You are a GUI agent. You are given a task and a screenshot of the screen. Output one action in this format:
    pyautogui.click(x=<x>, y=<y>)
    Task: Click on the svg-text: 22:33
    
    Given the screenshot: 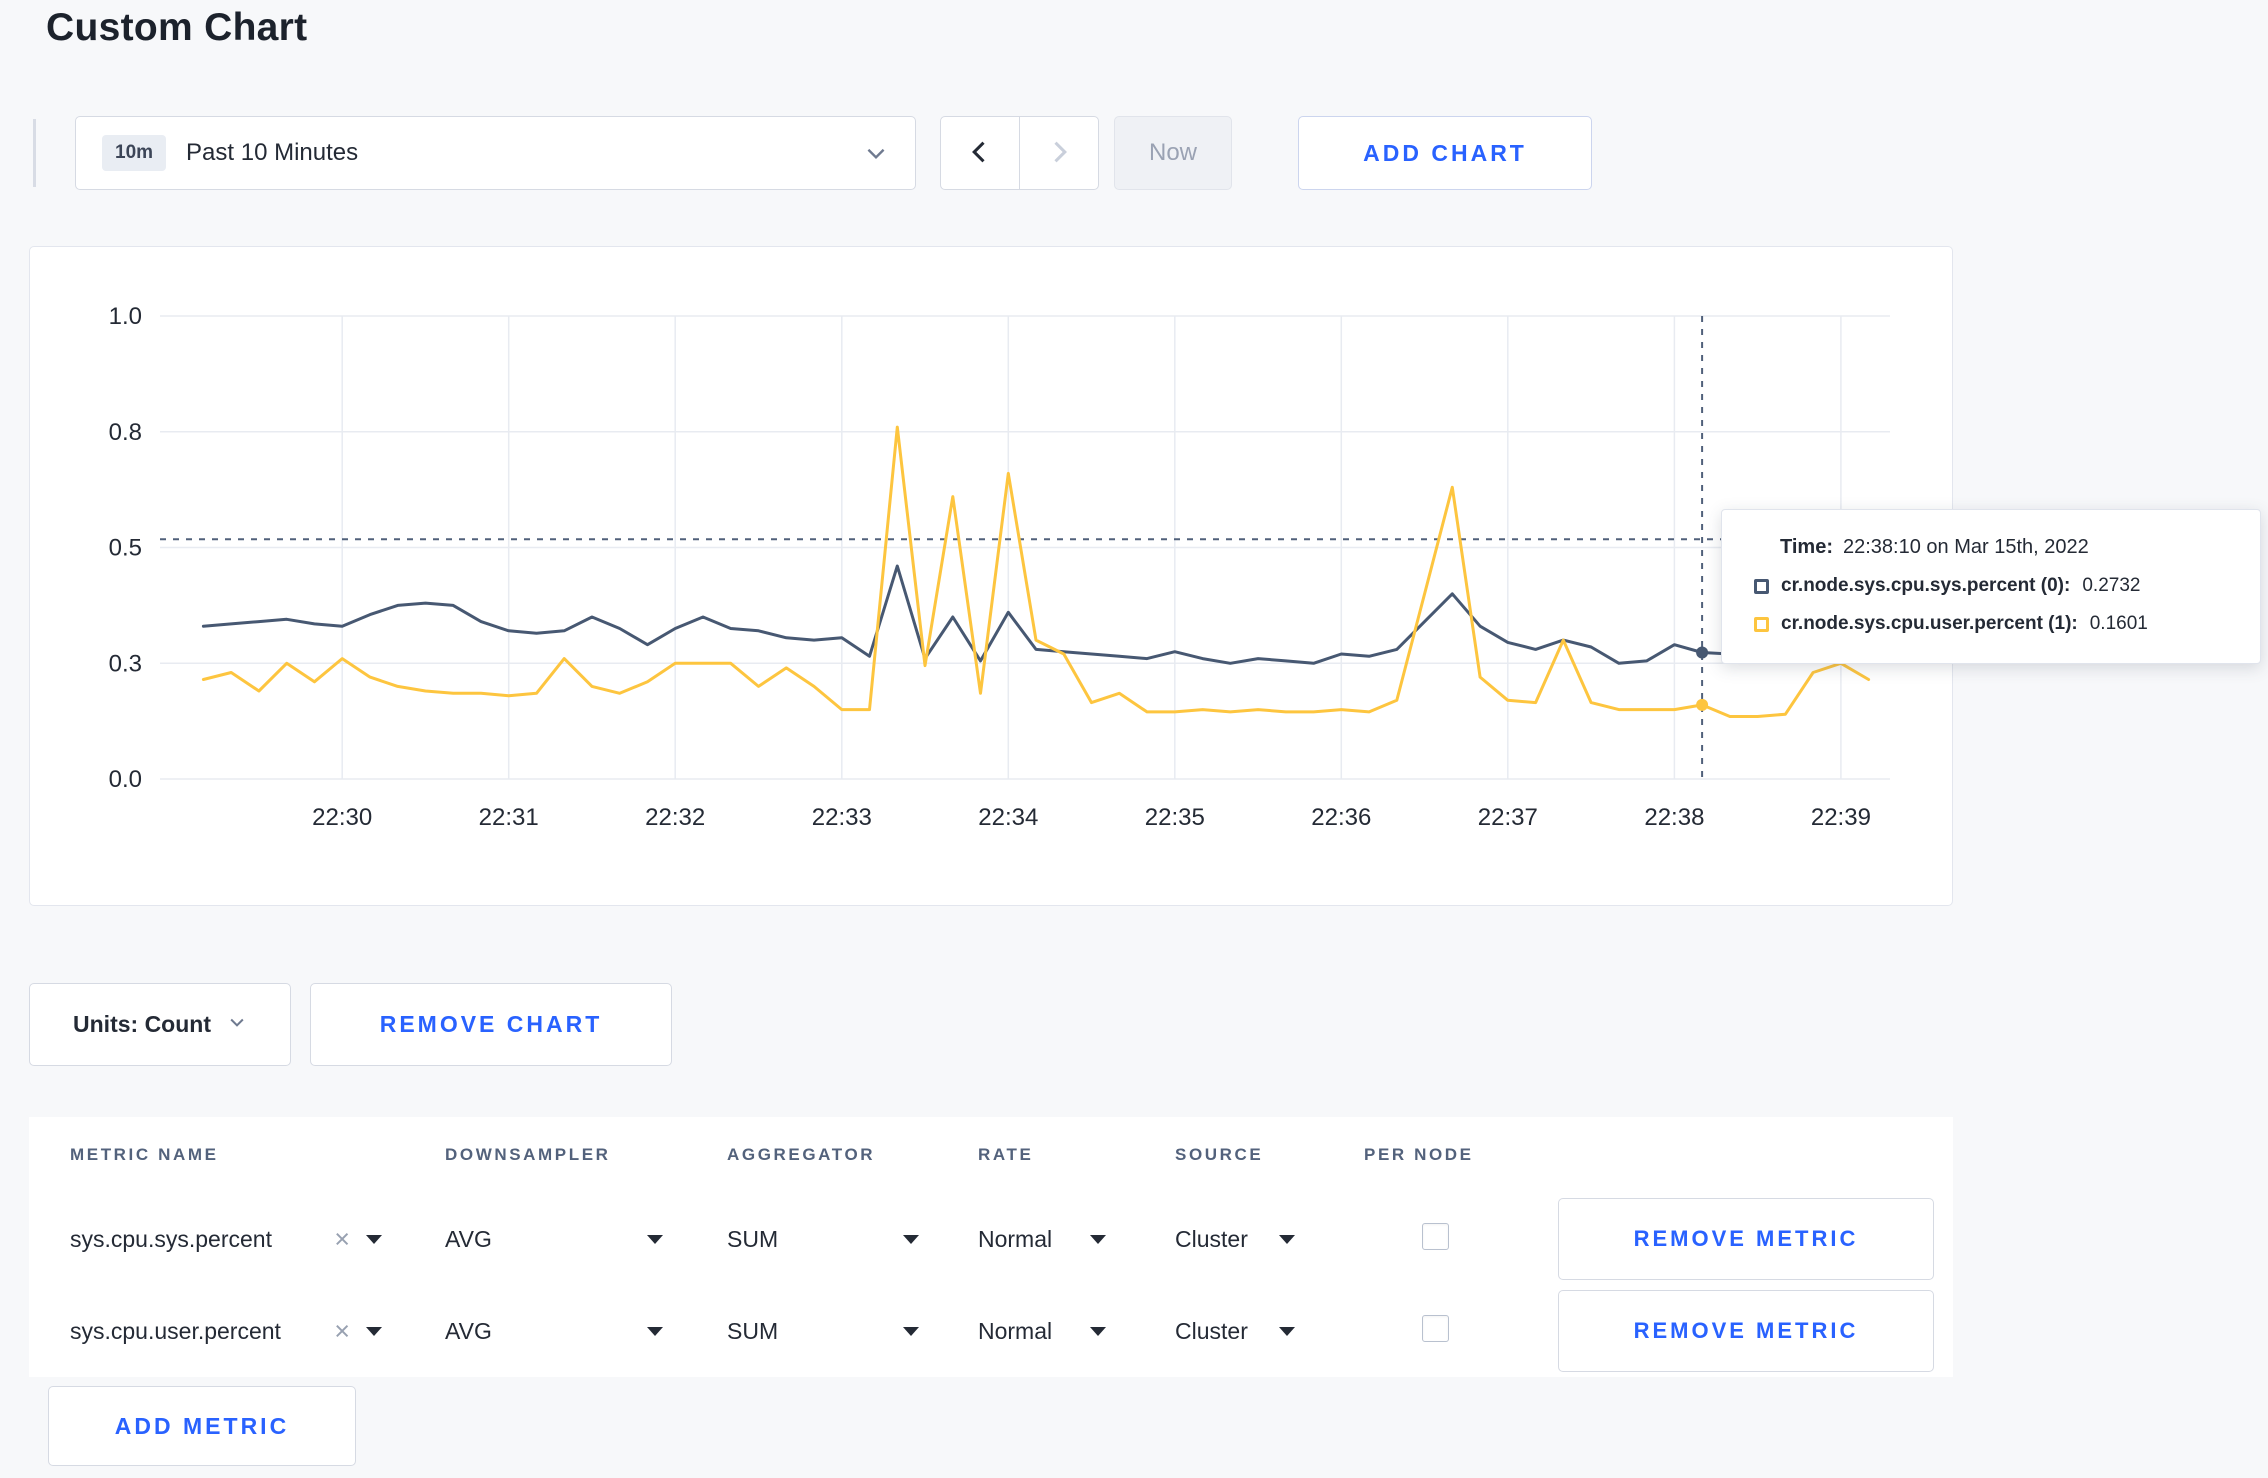 What is the action you would take?
    pyautogui.click(x=842, y=817)
    